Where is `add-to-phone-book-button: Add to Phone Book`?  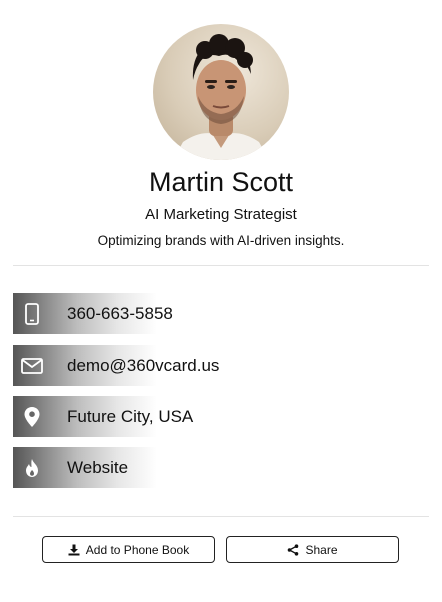
add-to-phone-book-button: Add to Phone Book is located at coordinates (128, 549).